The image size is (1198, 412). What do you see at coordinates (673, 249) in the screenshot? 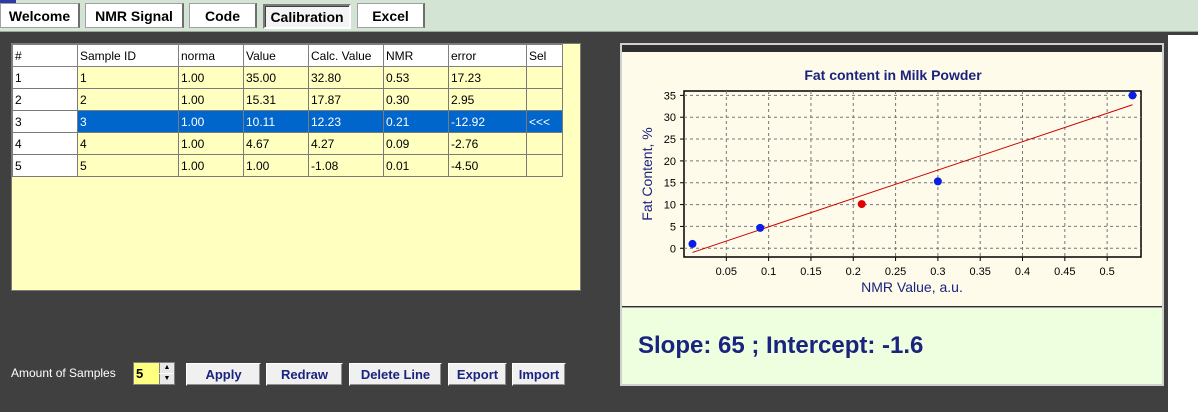
I see `y-tick-label: 0` at bounding box center [673, 249].